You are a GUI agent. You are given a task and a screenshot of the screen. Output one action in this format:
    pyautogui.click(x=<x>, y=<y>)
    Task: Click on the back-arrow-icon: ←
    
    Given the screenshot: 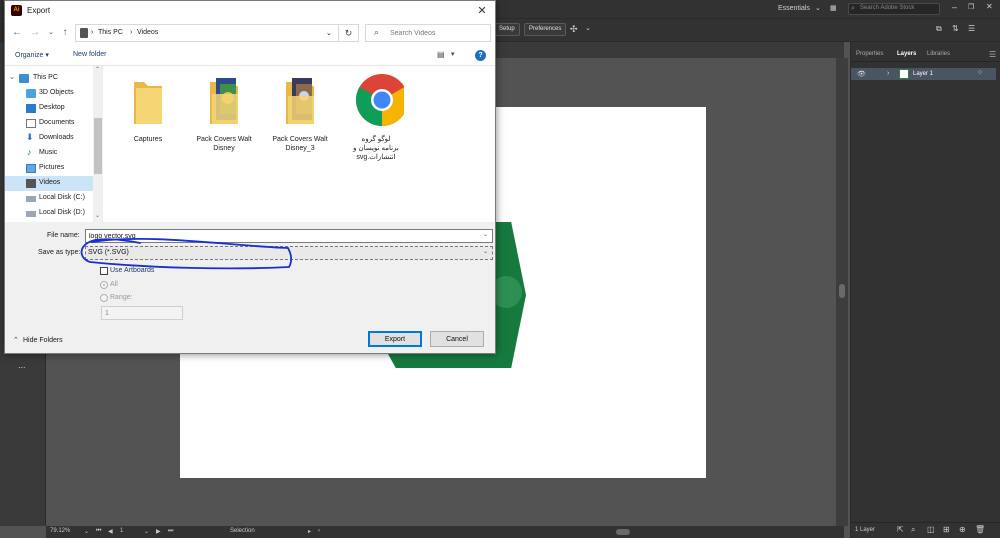 What is the action you would take?
    pyautogui.click(x=17, y=33)
    